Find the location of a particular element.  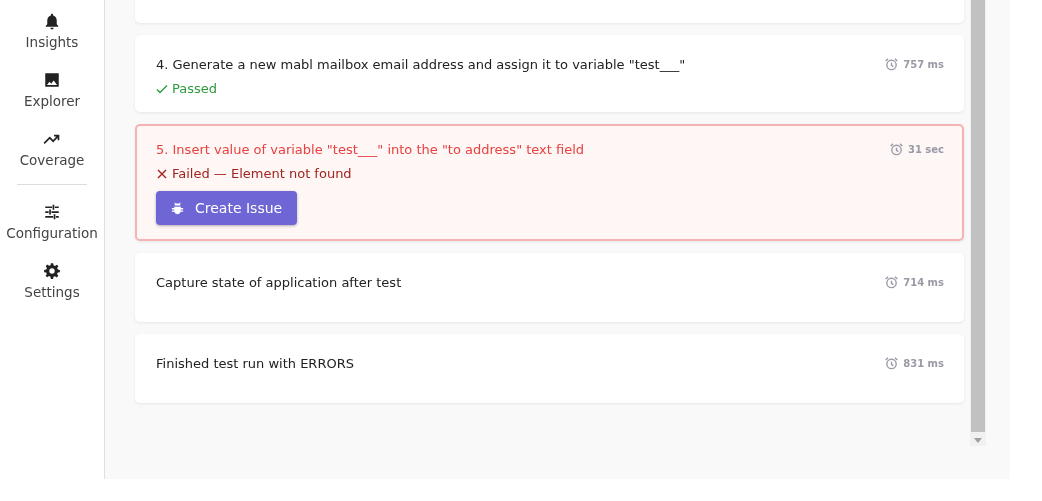

status-text: Failed — Element not found is located at coordinates (262, 173).